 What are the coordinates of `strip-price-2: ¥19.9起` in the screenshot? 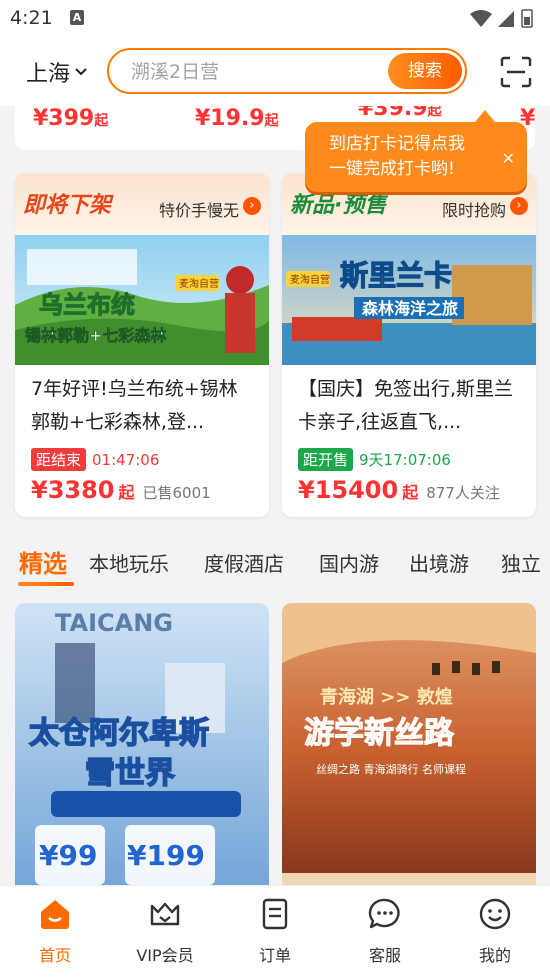 It's located at (237, 118).